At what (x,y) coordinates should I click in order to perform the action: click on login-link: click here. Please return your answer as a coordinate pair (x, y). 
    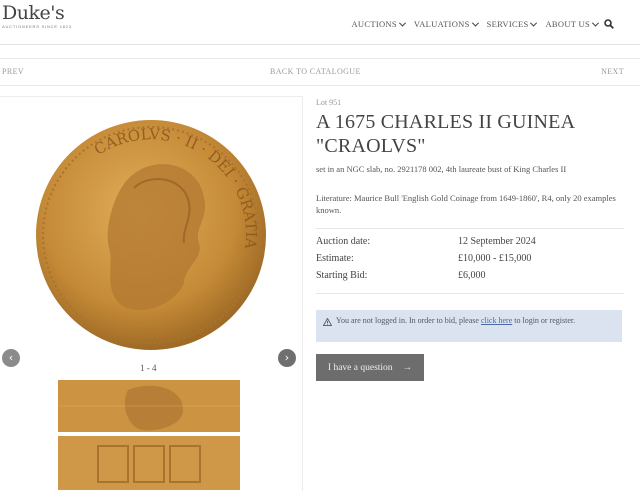
    Looking at the image, I should click on (496, 320).